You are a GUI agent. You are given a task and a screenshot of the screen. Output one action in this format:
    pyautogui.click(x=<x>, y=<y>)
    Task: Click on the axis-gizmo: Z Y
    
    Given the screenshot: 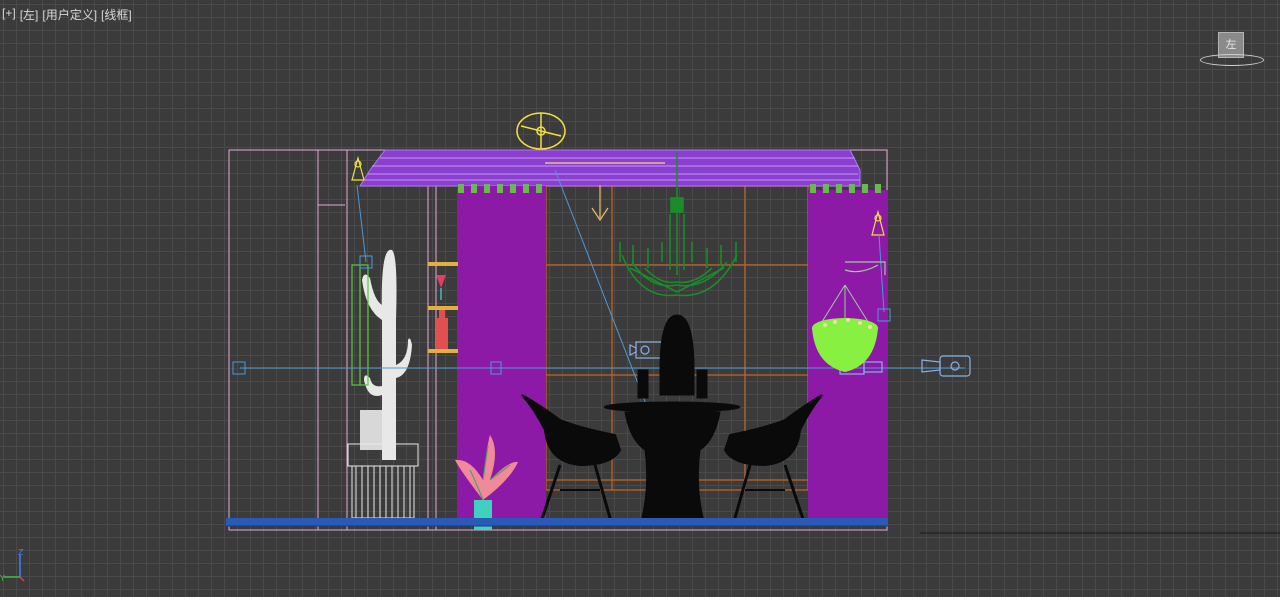 What is the action you would take?
    pyautogui.click(x=12, y=565)
    